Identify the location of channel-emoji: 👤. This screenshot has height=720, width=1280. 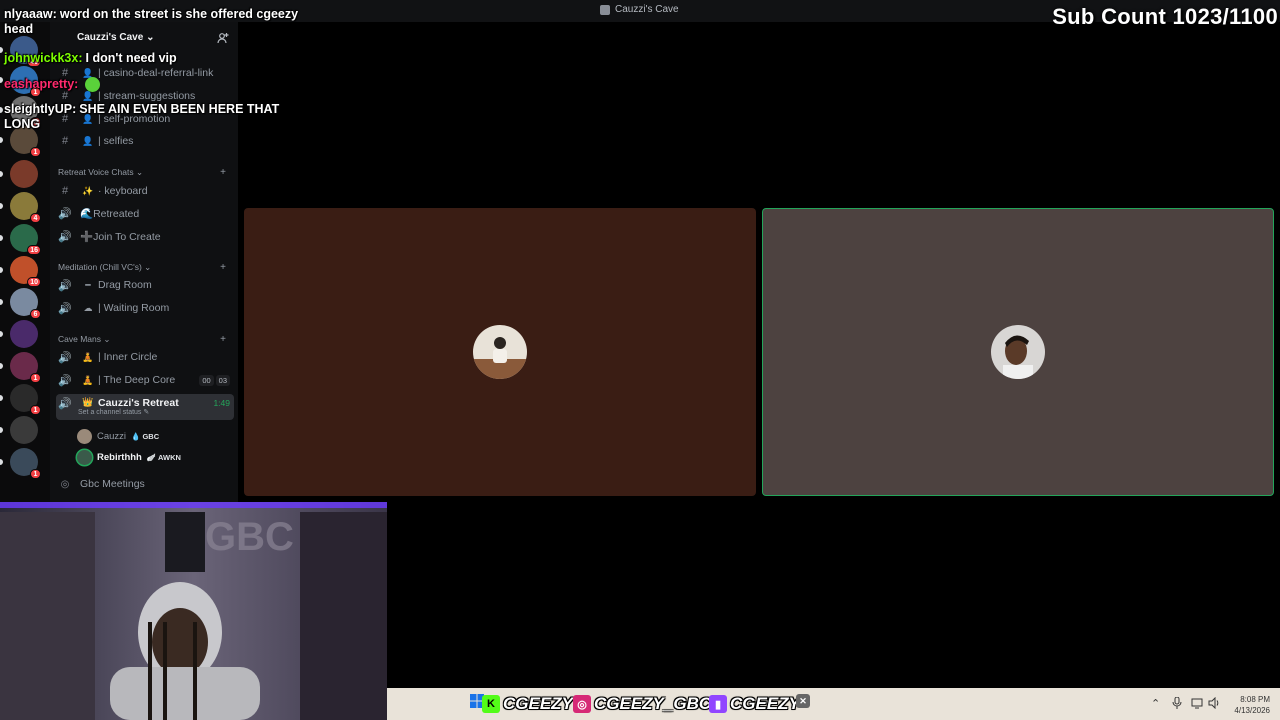
(88, 95).